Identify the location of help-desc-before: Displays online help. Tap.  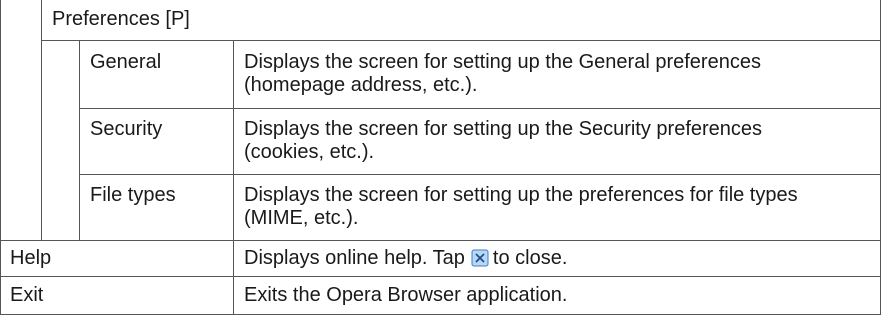
(354, 258).